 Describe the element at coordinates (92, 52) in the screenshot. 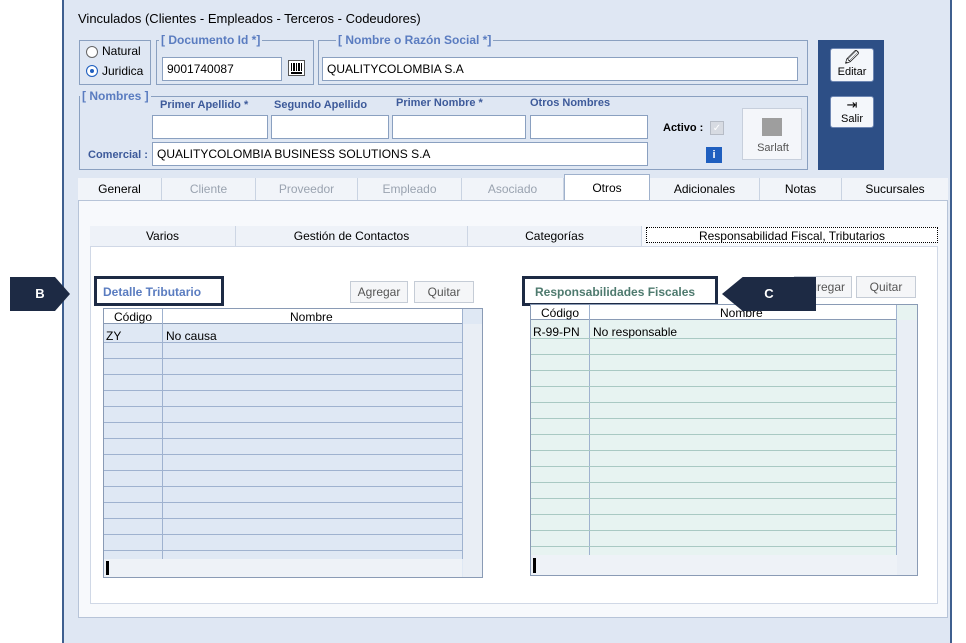

I see `natural-radio` at that location.